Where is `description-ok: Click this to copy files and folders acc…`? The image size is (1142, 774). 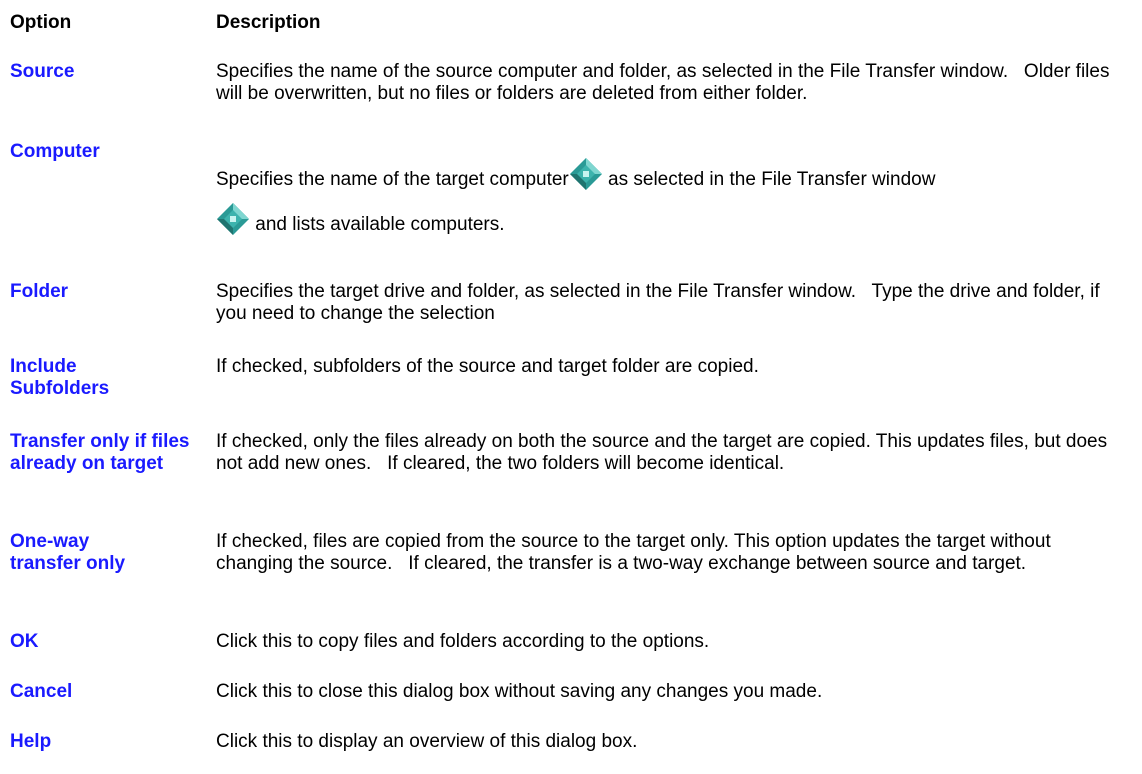
description-ok: Click this to copy files and folders acc… is located at coordinates (463, 641).